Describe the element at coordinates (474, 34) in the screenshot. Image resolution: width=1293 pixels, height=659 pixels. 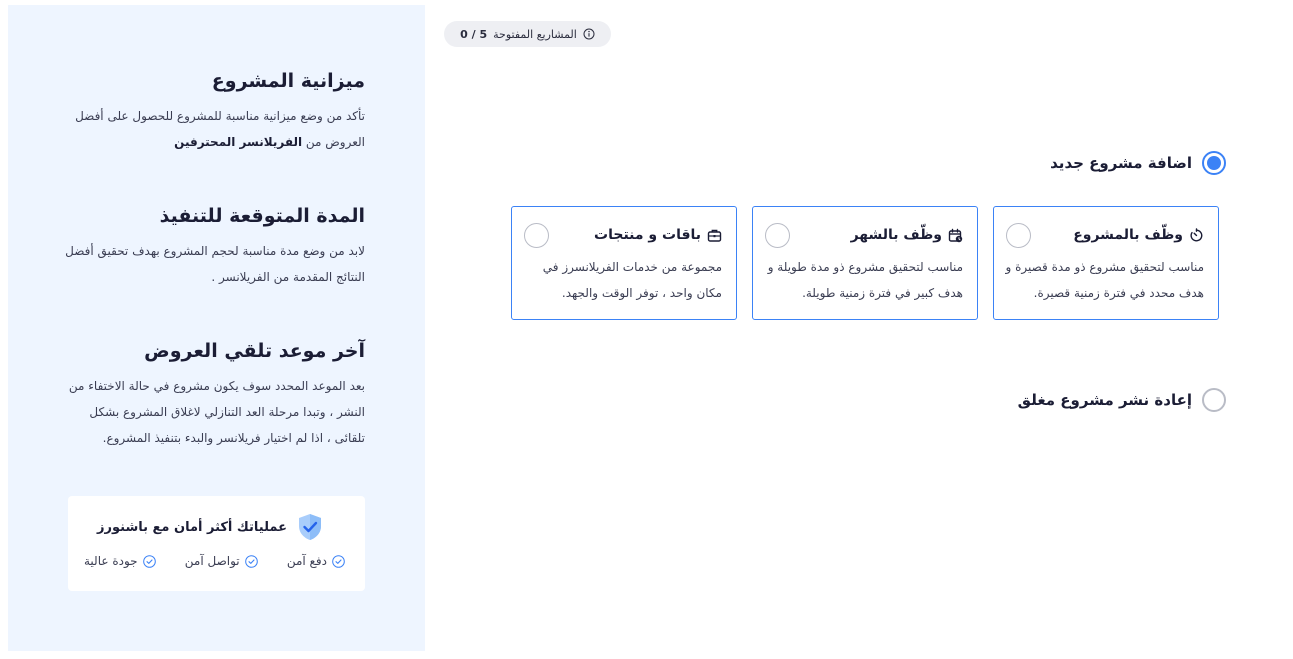
I see `open-projects-count: 0 / 5` at that location.